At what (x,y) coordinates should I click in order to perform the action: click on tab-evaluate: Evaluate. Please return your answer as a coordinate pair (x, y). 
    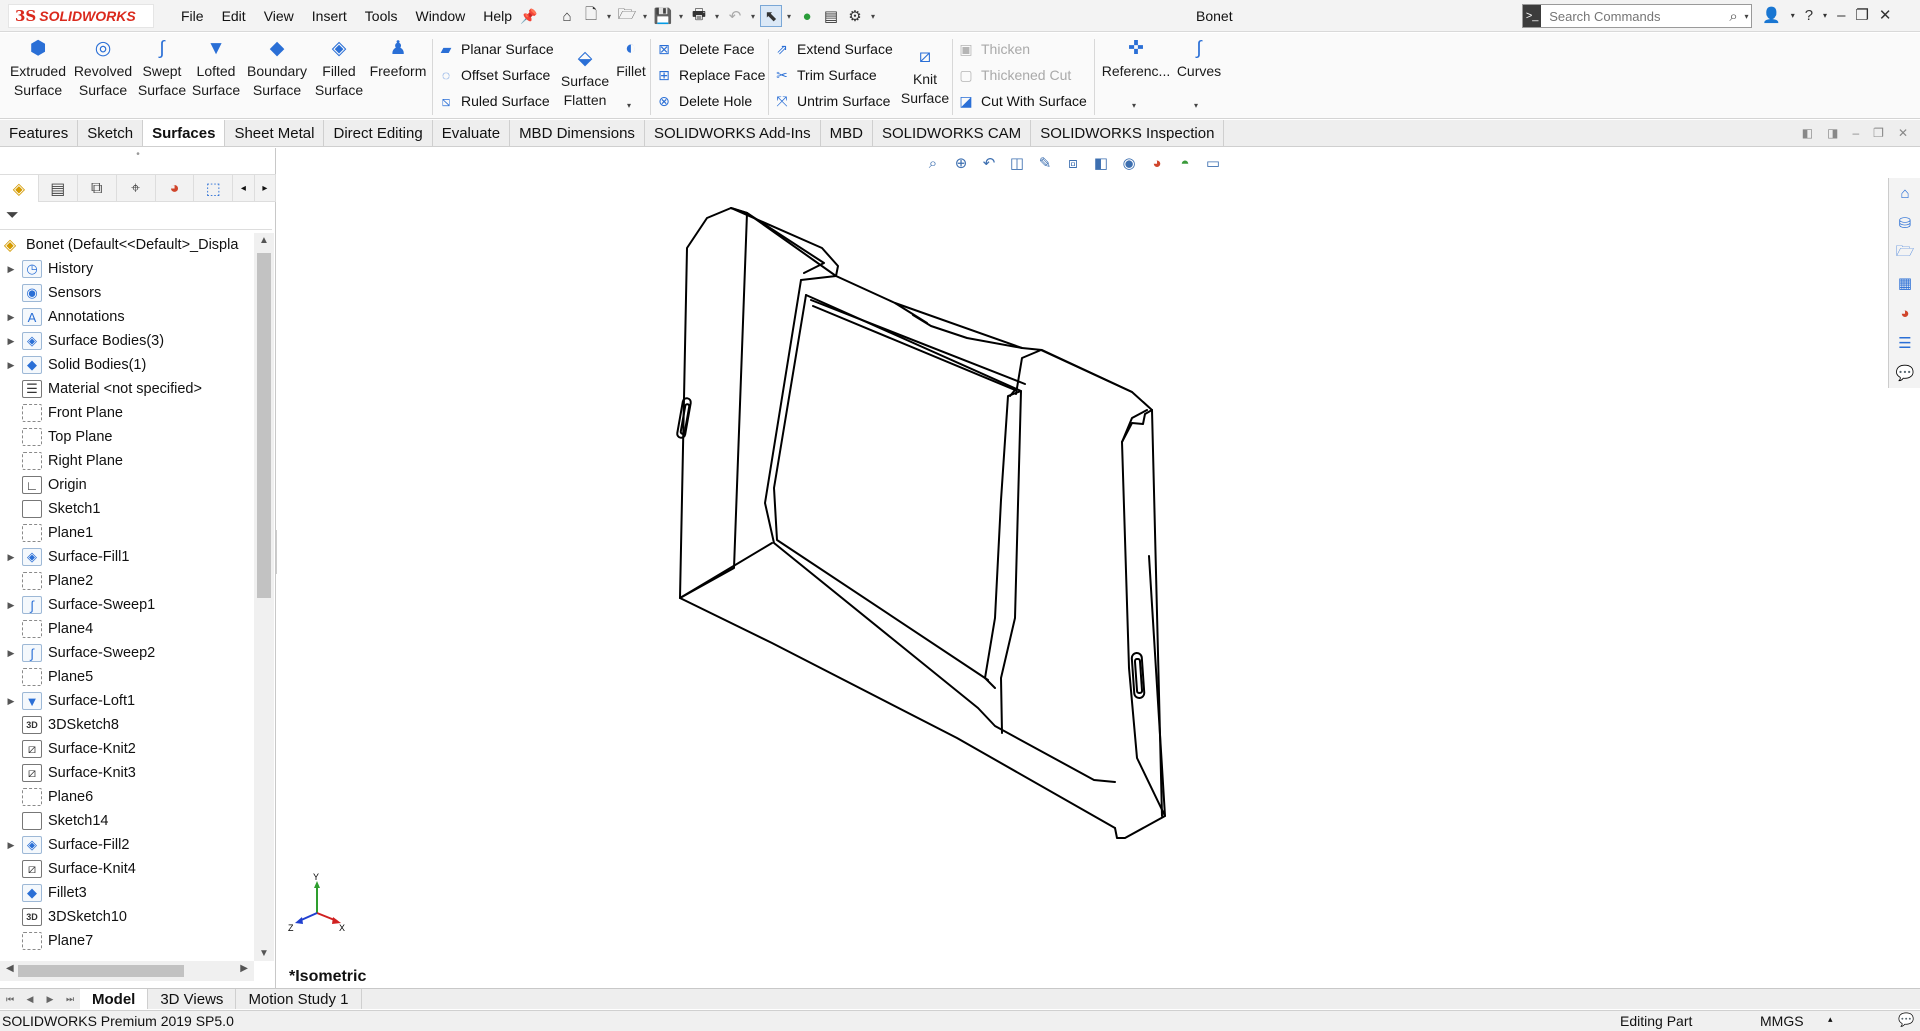
    Looking at the image, I should click on (472, 133).